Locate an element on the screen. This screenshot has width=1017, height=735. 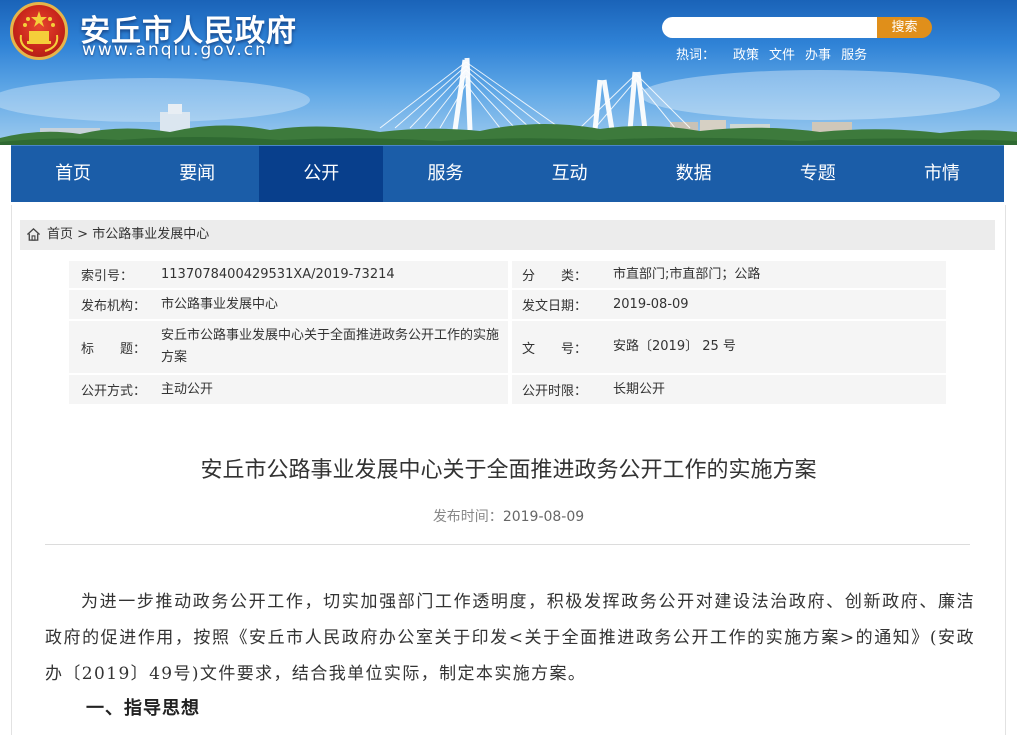
home-icon is located at coordinates (33, 234).